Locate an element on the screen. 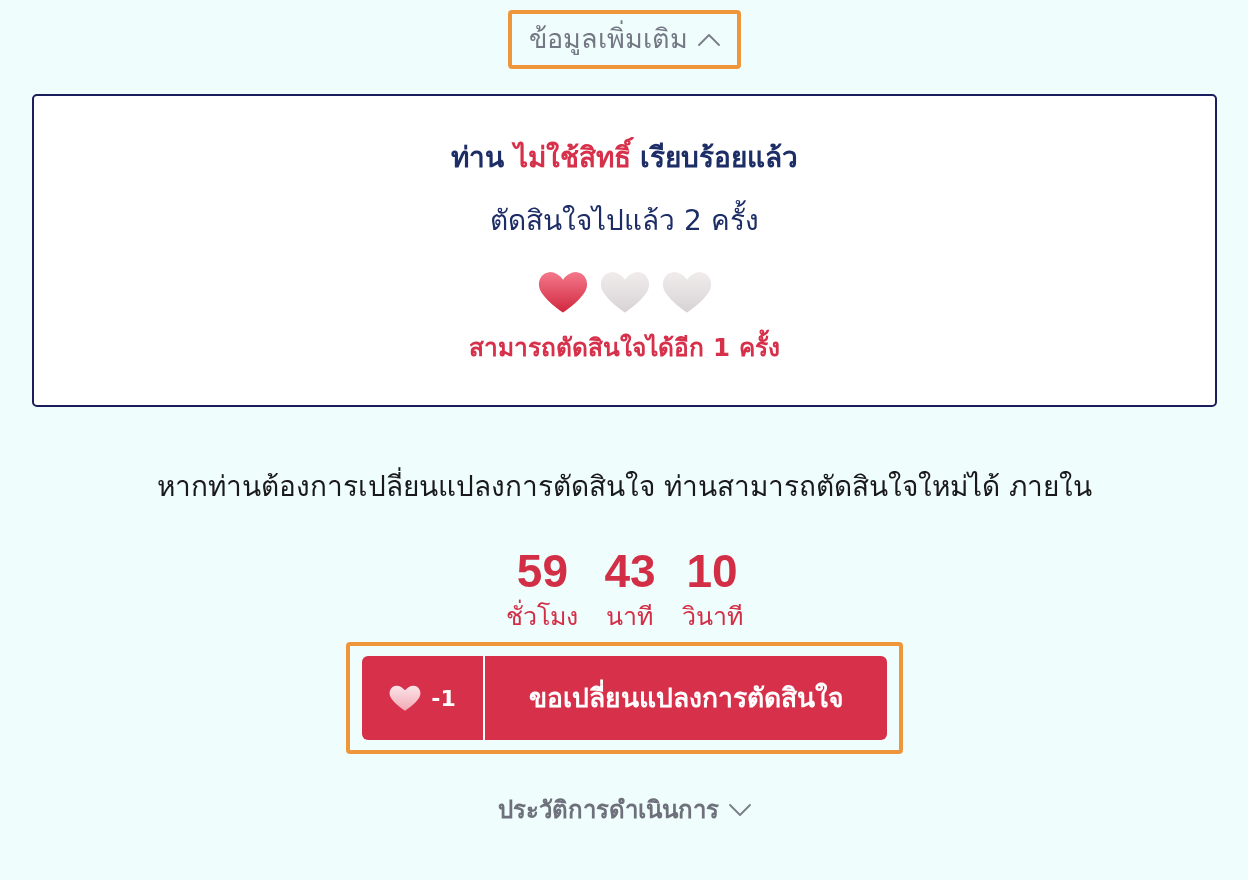 The image size is (1248, 880). countdown-value: 43 is located at coordinates (630, 571).